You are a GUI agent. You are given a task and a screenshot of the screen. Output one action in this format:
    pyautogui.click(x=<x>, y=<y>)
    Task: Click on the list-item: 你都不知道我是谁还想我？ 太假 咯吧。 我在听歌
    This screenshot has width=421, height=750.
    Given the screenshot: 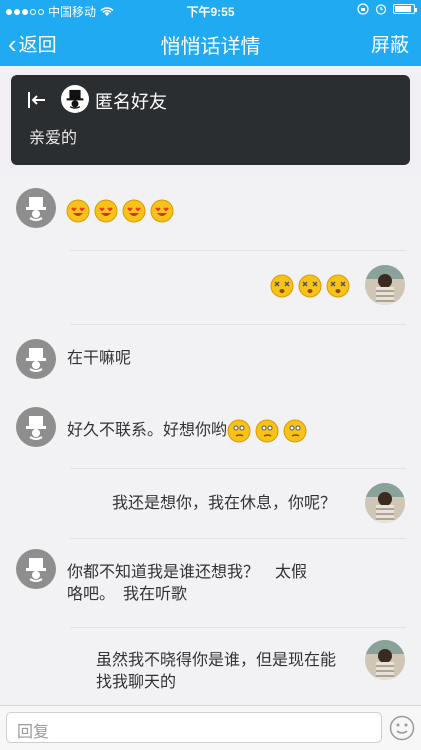 What is the action you would take?
    pyautogui.click(x=210, y=582)
    